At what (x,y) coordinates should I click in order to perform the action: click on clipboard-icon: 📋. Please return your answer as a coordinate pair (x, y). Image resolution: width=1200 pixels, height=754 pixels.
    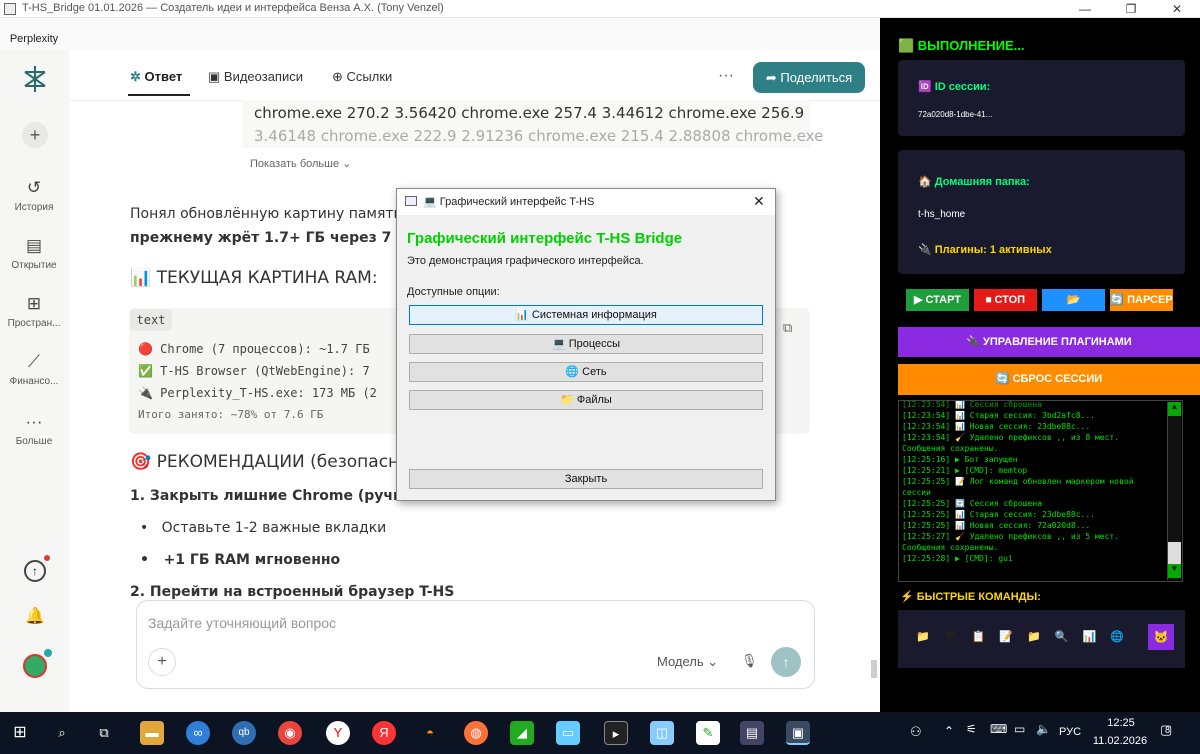
    Looking at the image, I should click on (986, 637).